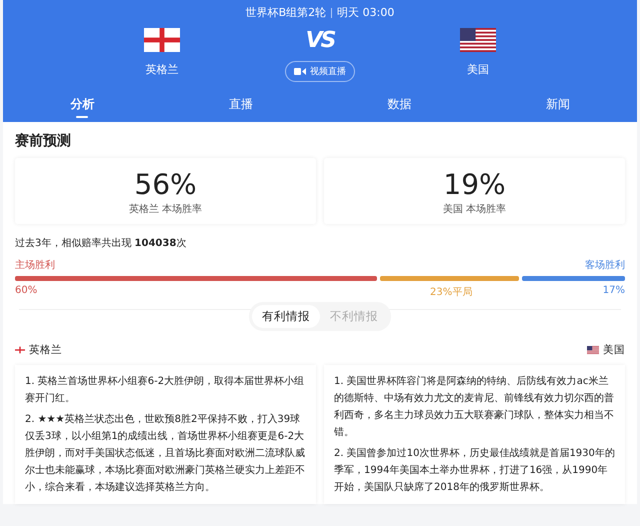 Image resolution: width=640 pixels, height=526 pixels. What do you see at coordinates (286, 316) in the screenshot?
I see `info-tab: 有利情报` at bounding box center [286, 316].